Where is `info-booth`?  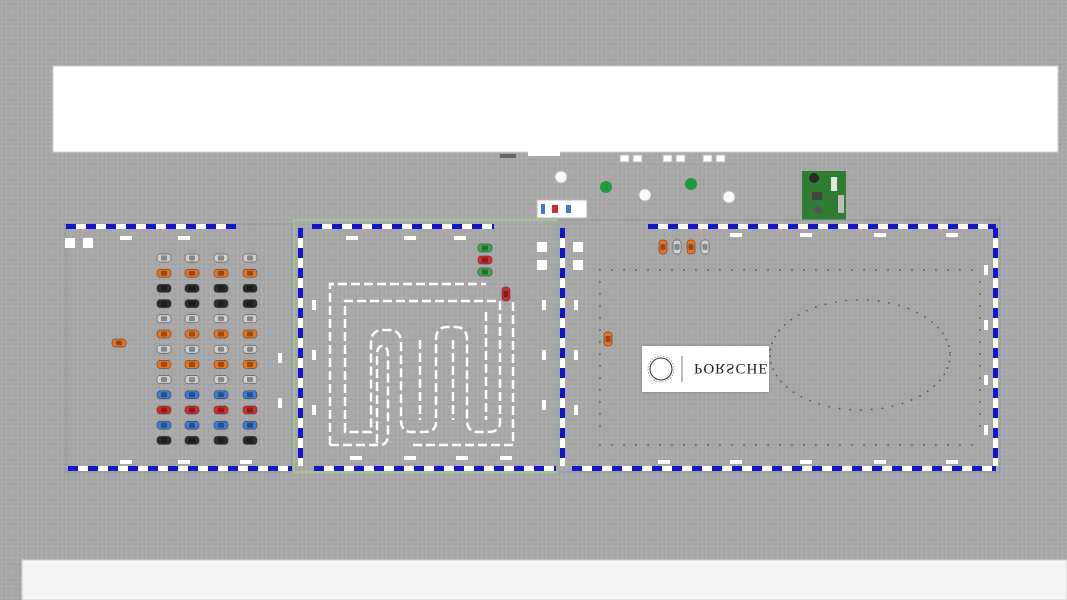
info-booth is located at coordinates (562, 209).